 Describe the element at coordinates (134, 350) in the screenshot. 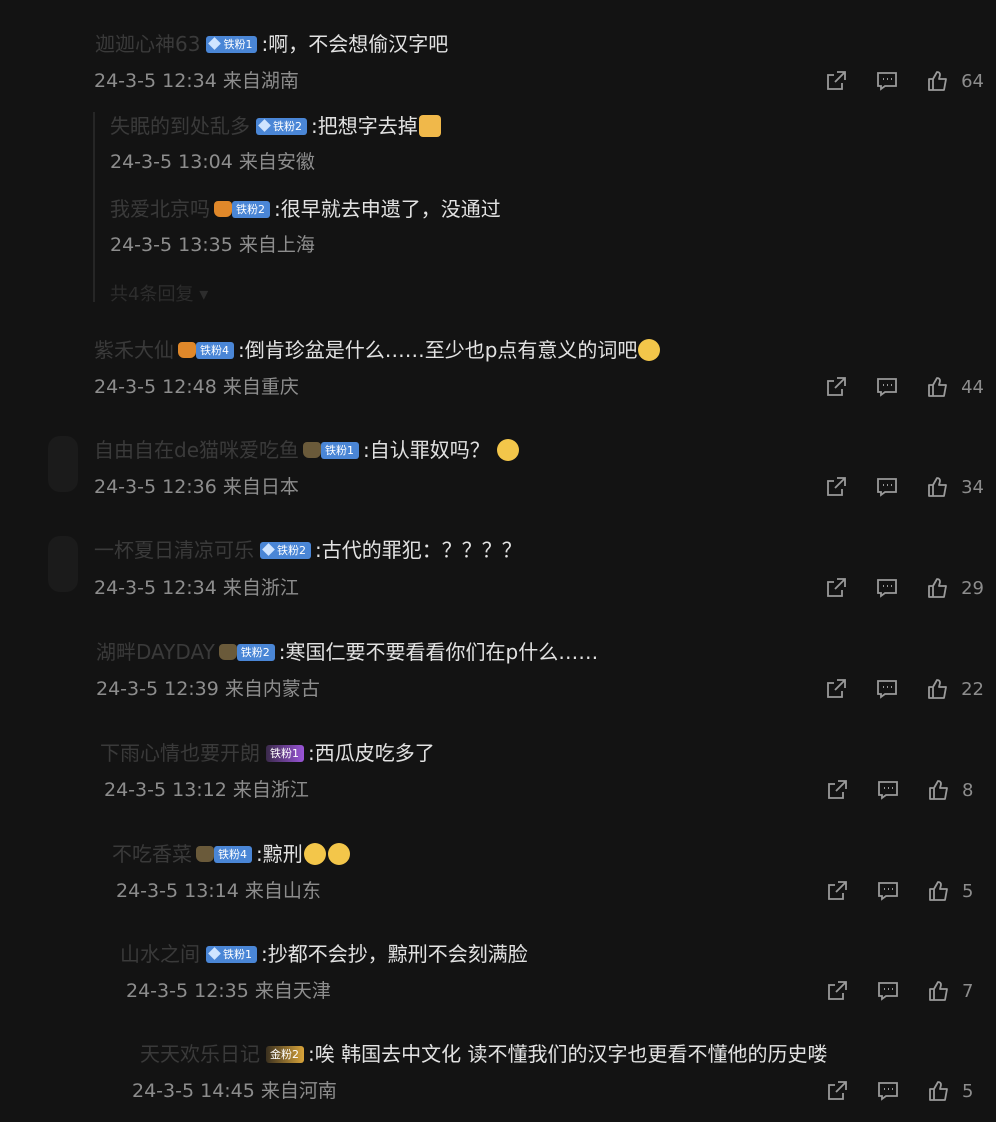

I see `comment-username: 紫禾大仙` at that location.